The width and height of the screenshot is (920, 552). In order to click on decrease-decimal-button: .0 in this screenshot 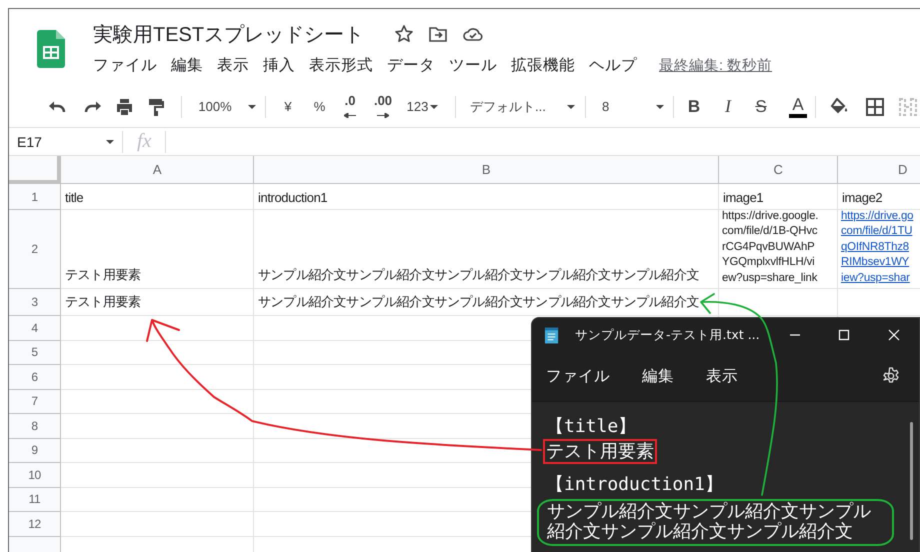, I will do `click(350, 106)`.